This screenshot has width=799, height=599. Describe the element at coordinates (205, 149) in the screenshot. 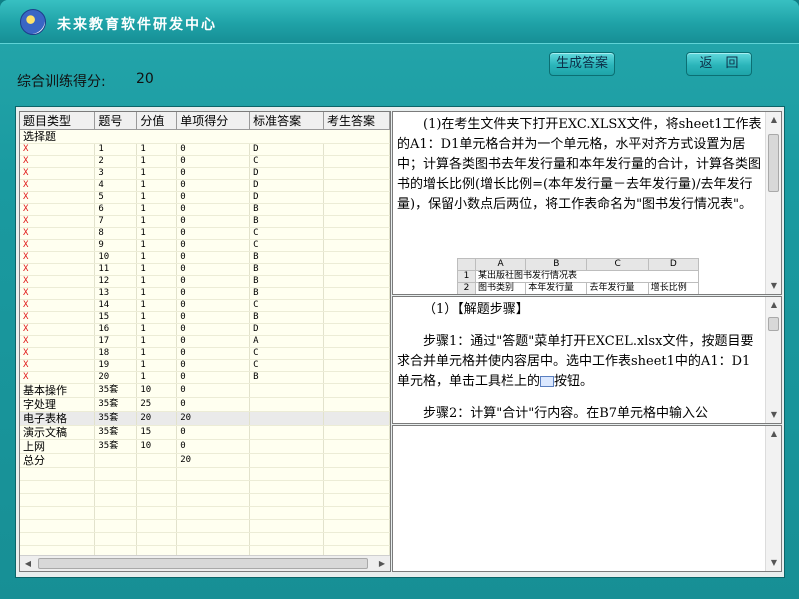

I see `table-row: X110D` at that location.